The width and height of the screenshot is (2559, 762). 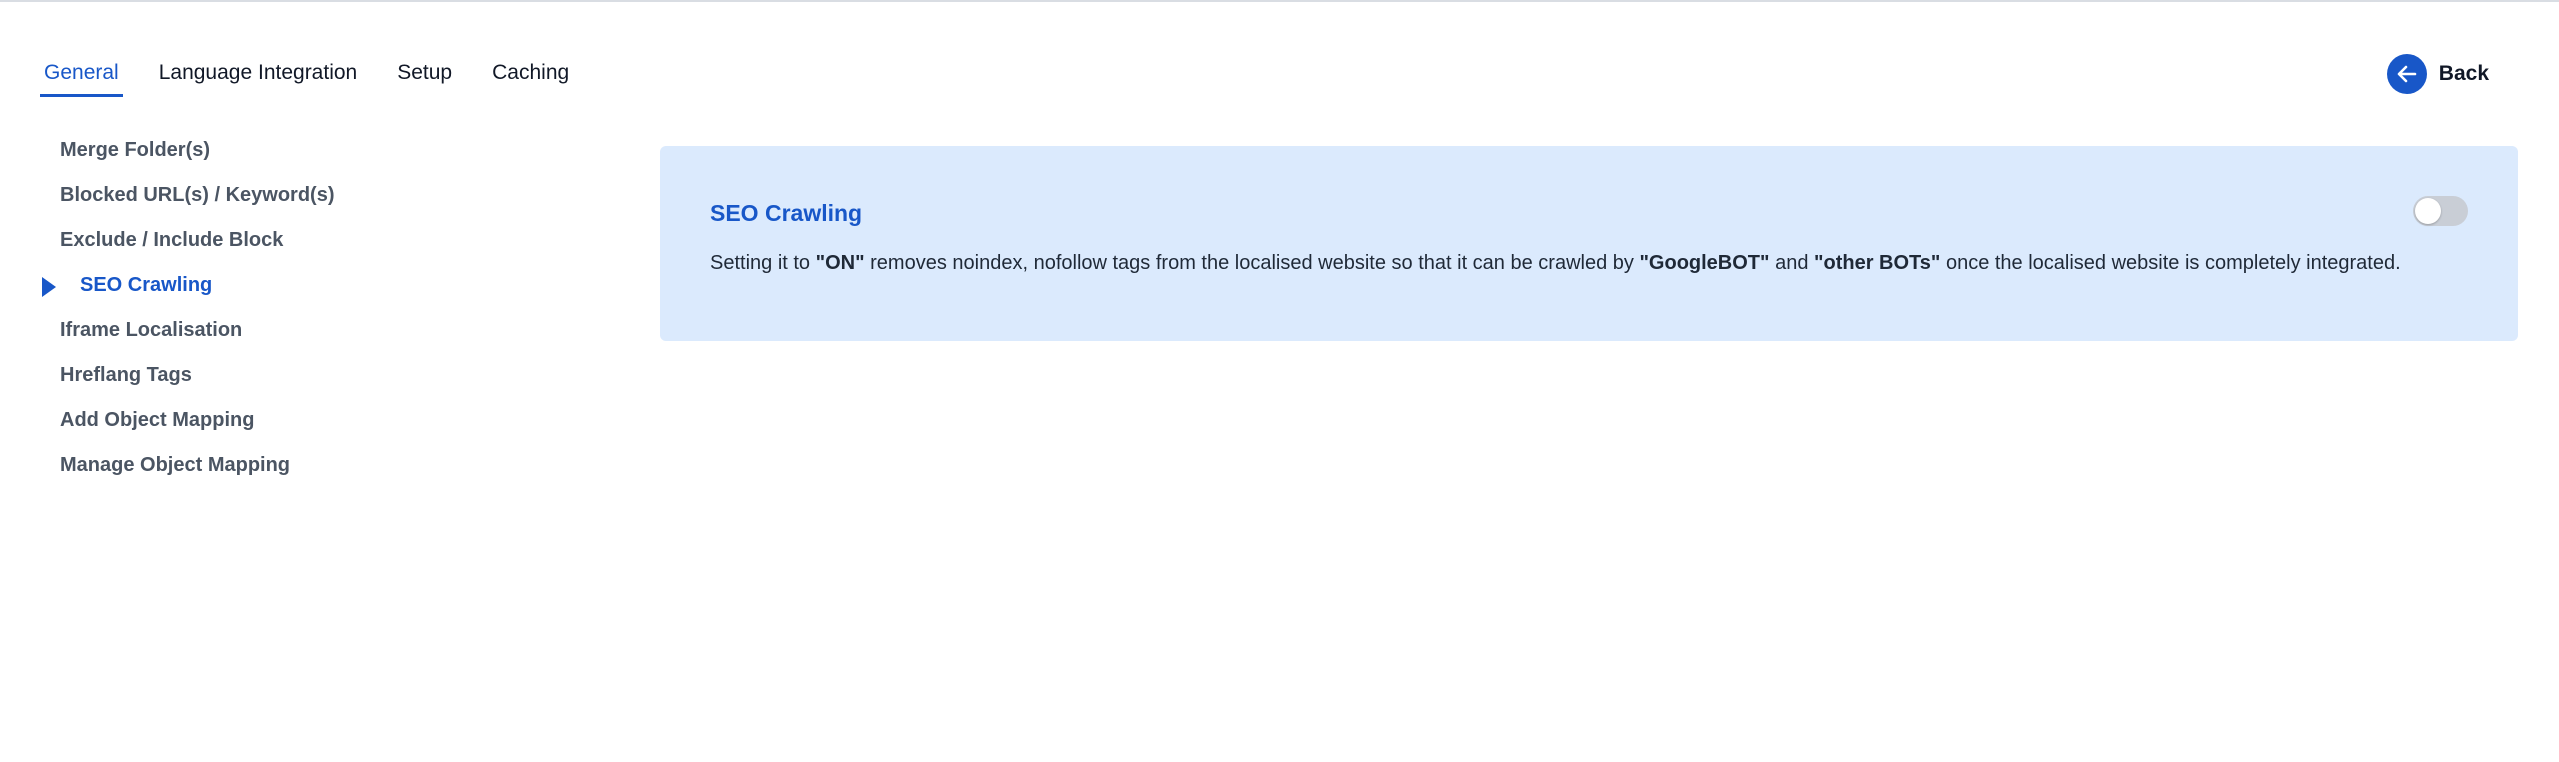 What do you see at coordinates (320, 334) in the screenshot?
I see `sidebar-item-iframe-localisation: Iframe Localisation` at bounding box center [320, 334].